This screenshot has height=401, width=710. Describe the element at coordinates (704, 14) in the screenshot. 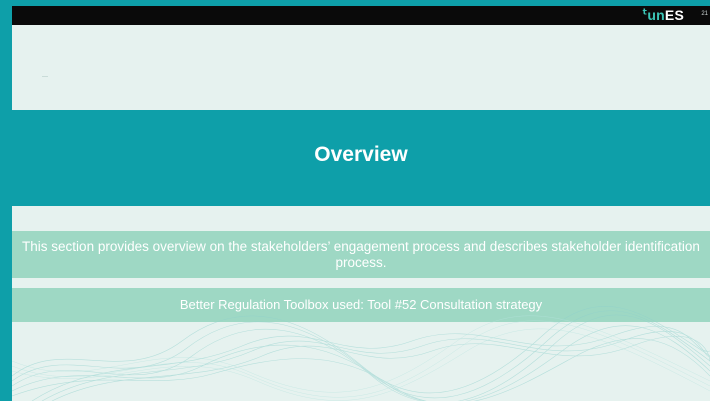

I see `page-number: 21` at that location.